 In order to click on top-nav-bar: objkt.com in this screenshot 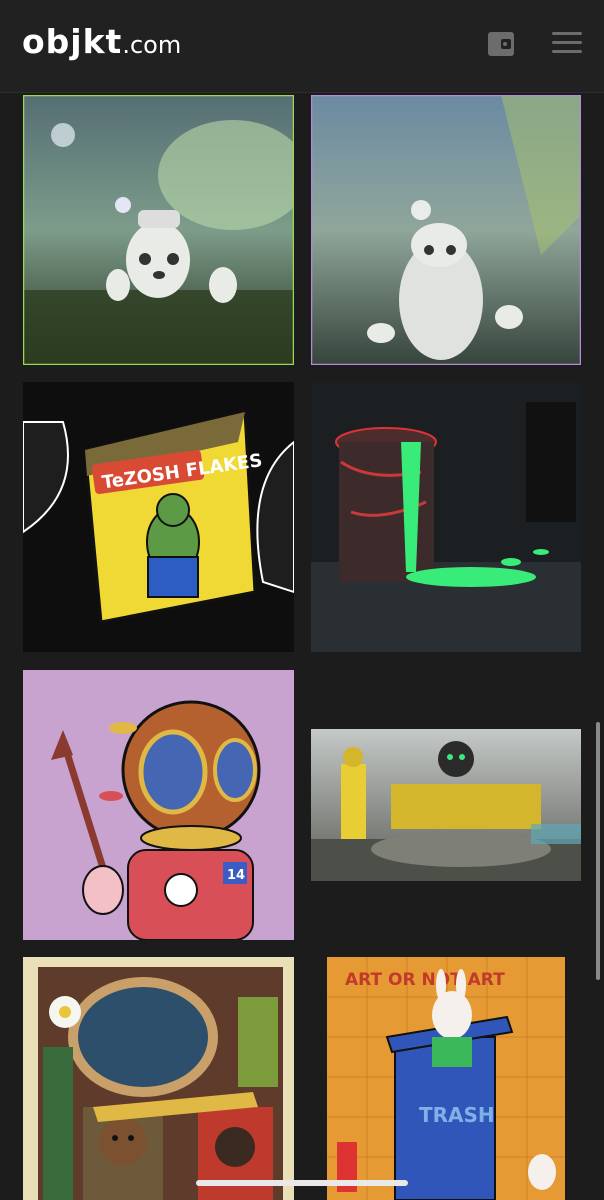, I will do `click(302, 46)`.